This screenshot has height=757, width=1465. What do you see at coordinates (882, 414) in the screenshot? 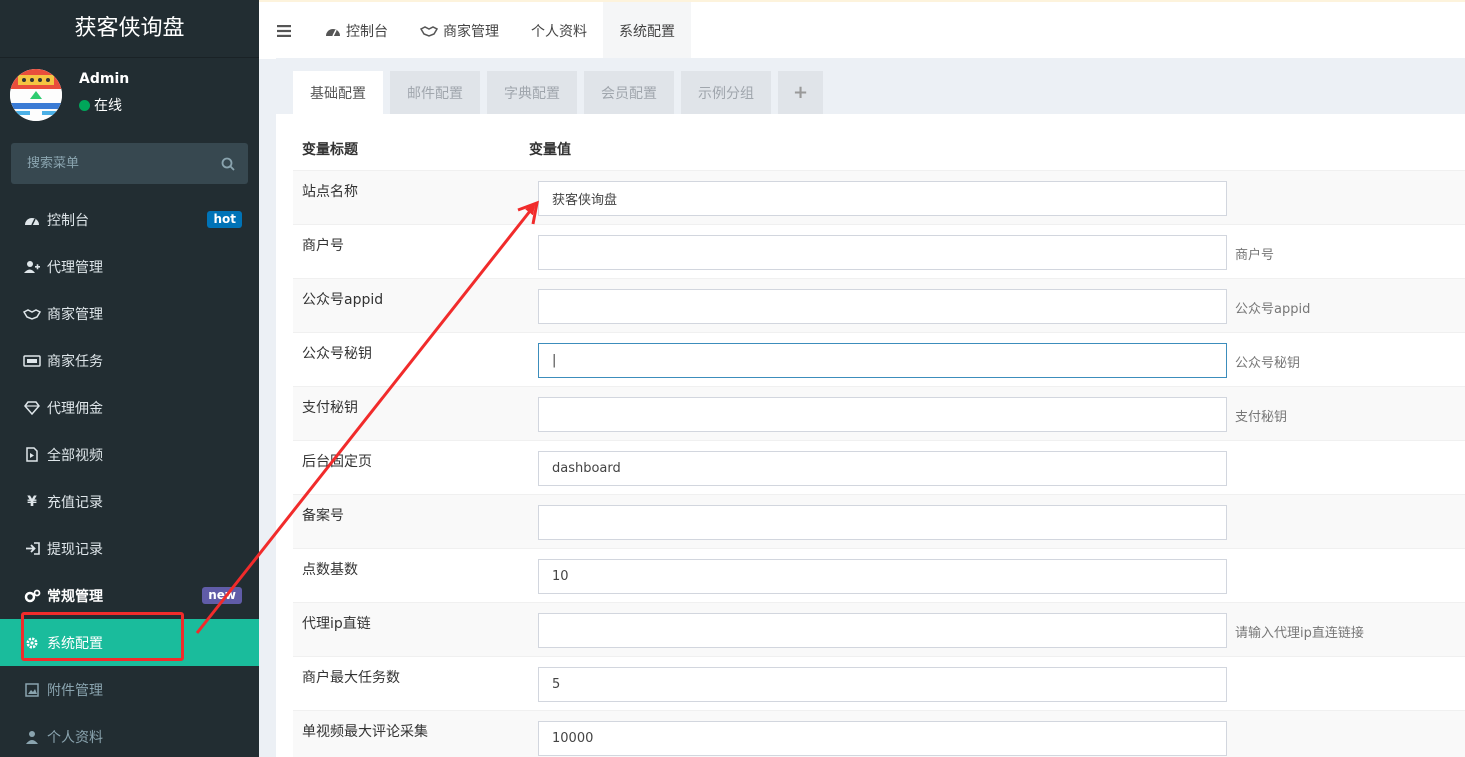
I see `pay-secret-input` at bounding box center [882, 414].